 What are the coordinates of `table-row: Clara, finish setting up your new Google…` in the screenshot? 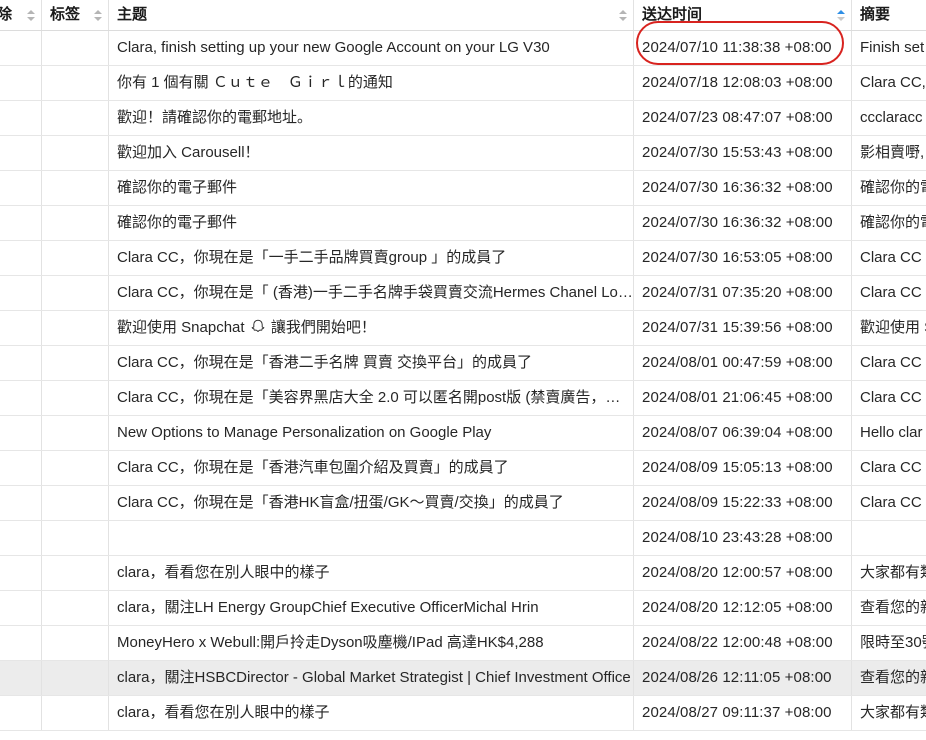 It's located at (463, 48).